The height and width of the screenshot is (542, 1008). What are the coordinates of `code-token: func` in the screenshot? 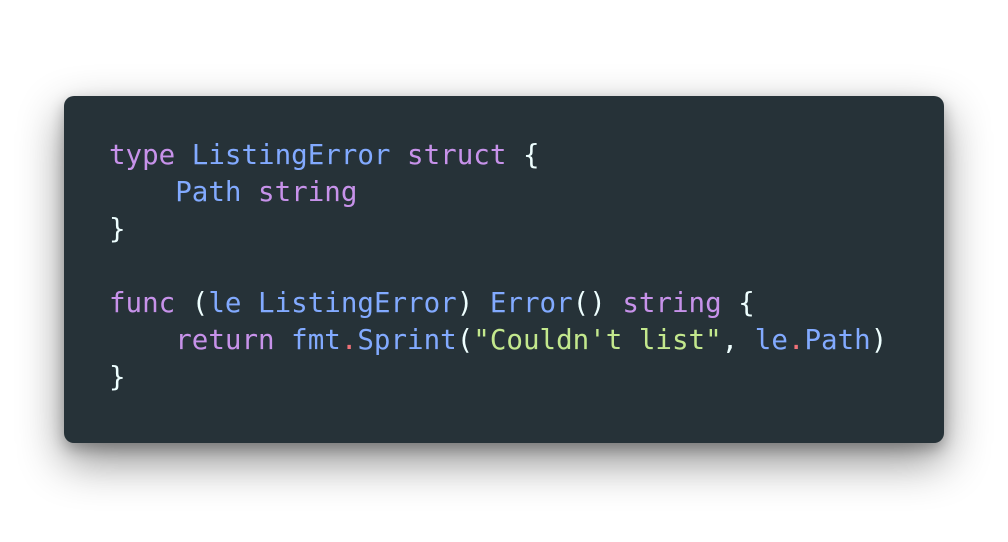 It's located at (142, 303).